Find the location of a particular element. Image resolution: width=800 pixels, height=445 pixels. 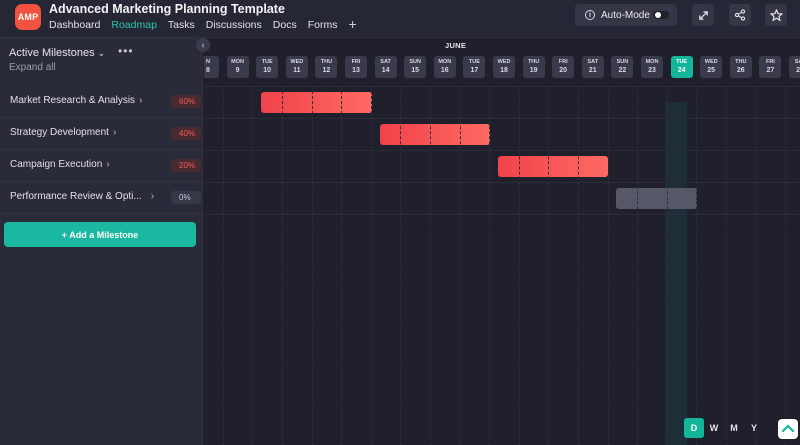

tab-dashboard: Dashboard is located at coordinates (74, 25).